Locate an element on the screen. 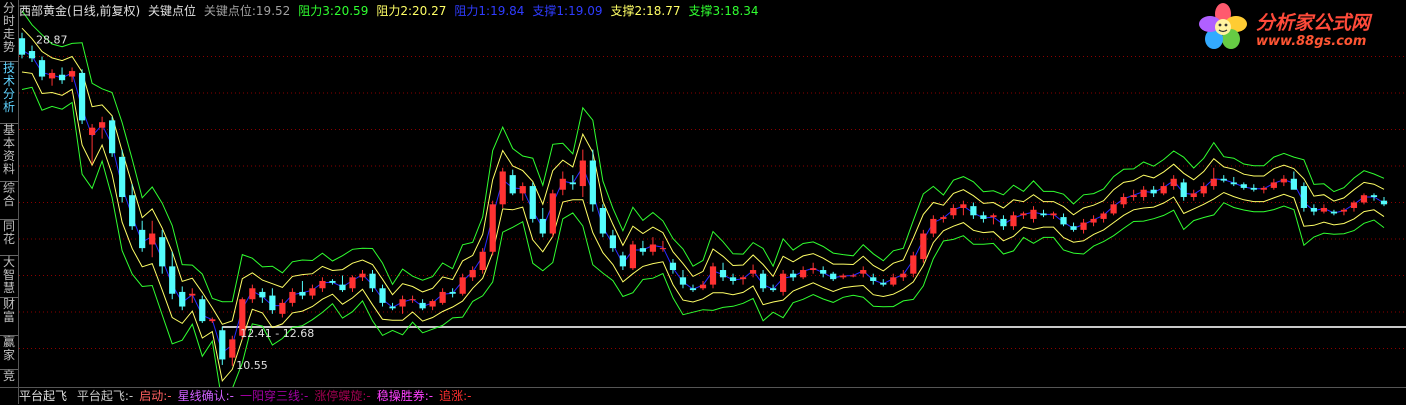 The width and height of the screenshot is (1406, 405). period-label: (日线,前复权) is located at coordinates (103, 11).